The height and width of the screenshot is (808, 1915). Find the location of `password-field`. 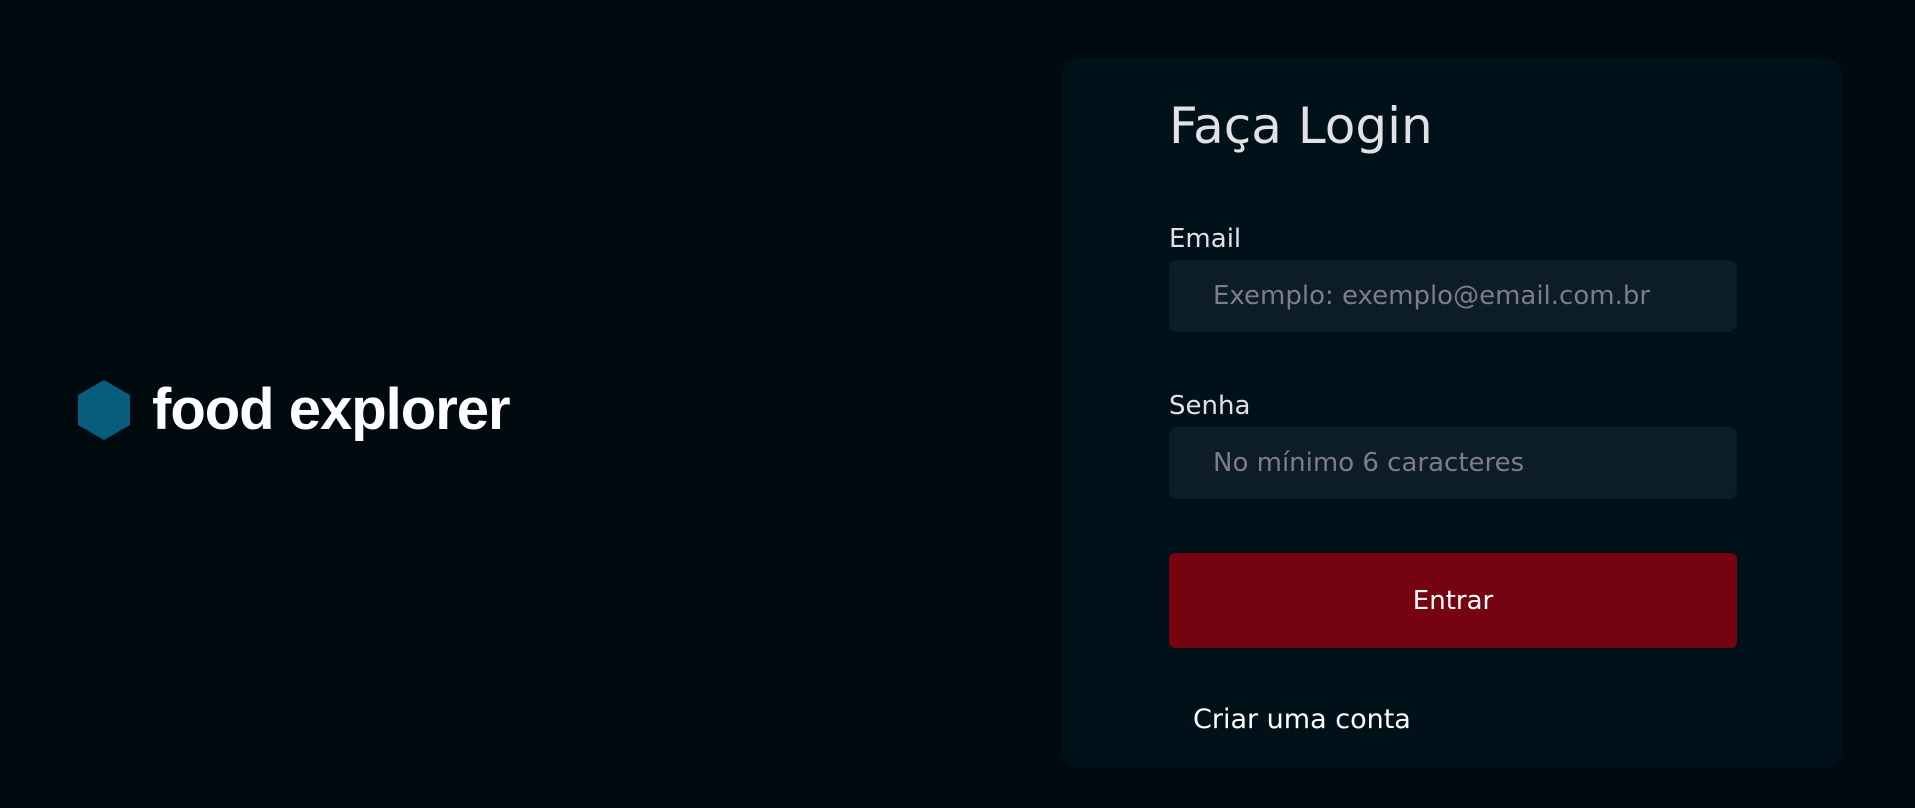

password-field is located at coordinates (1453, 463).